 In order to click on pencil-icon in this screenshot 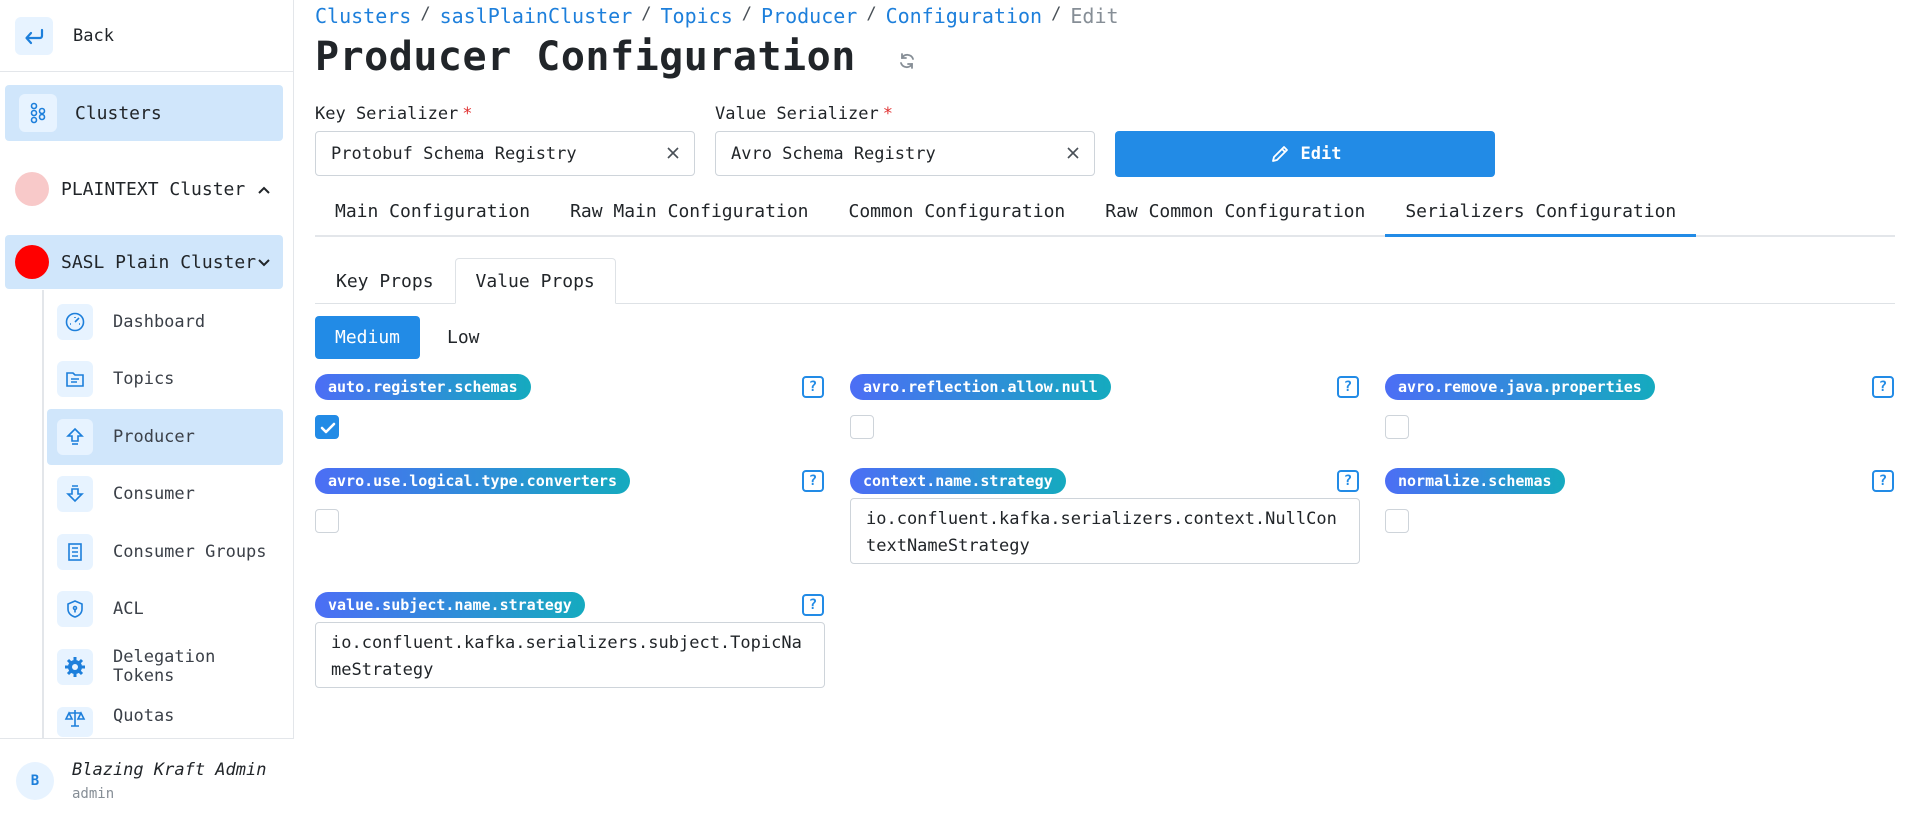, I will do `click(1279, 154)`.